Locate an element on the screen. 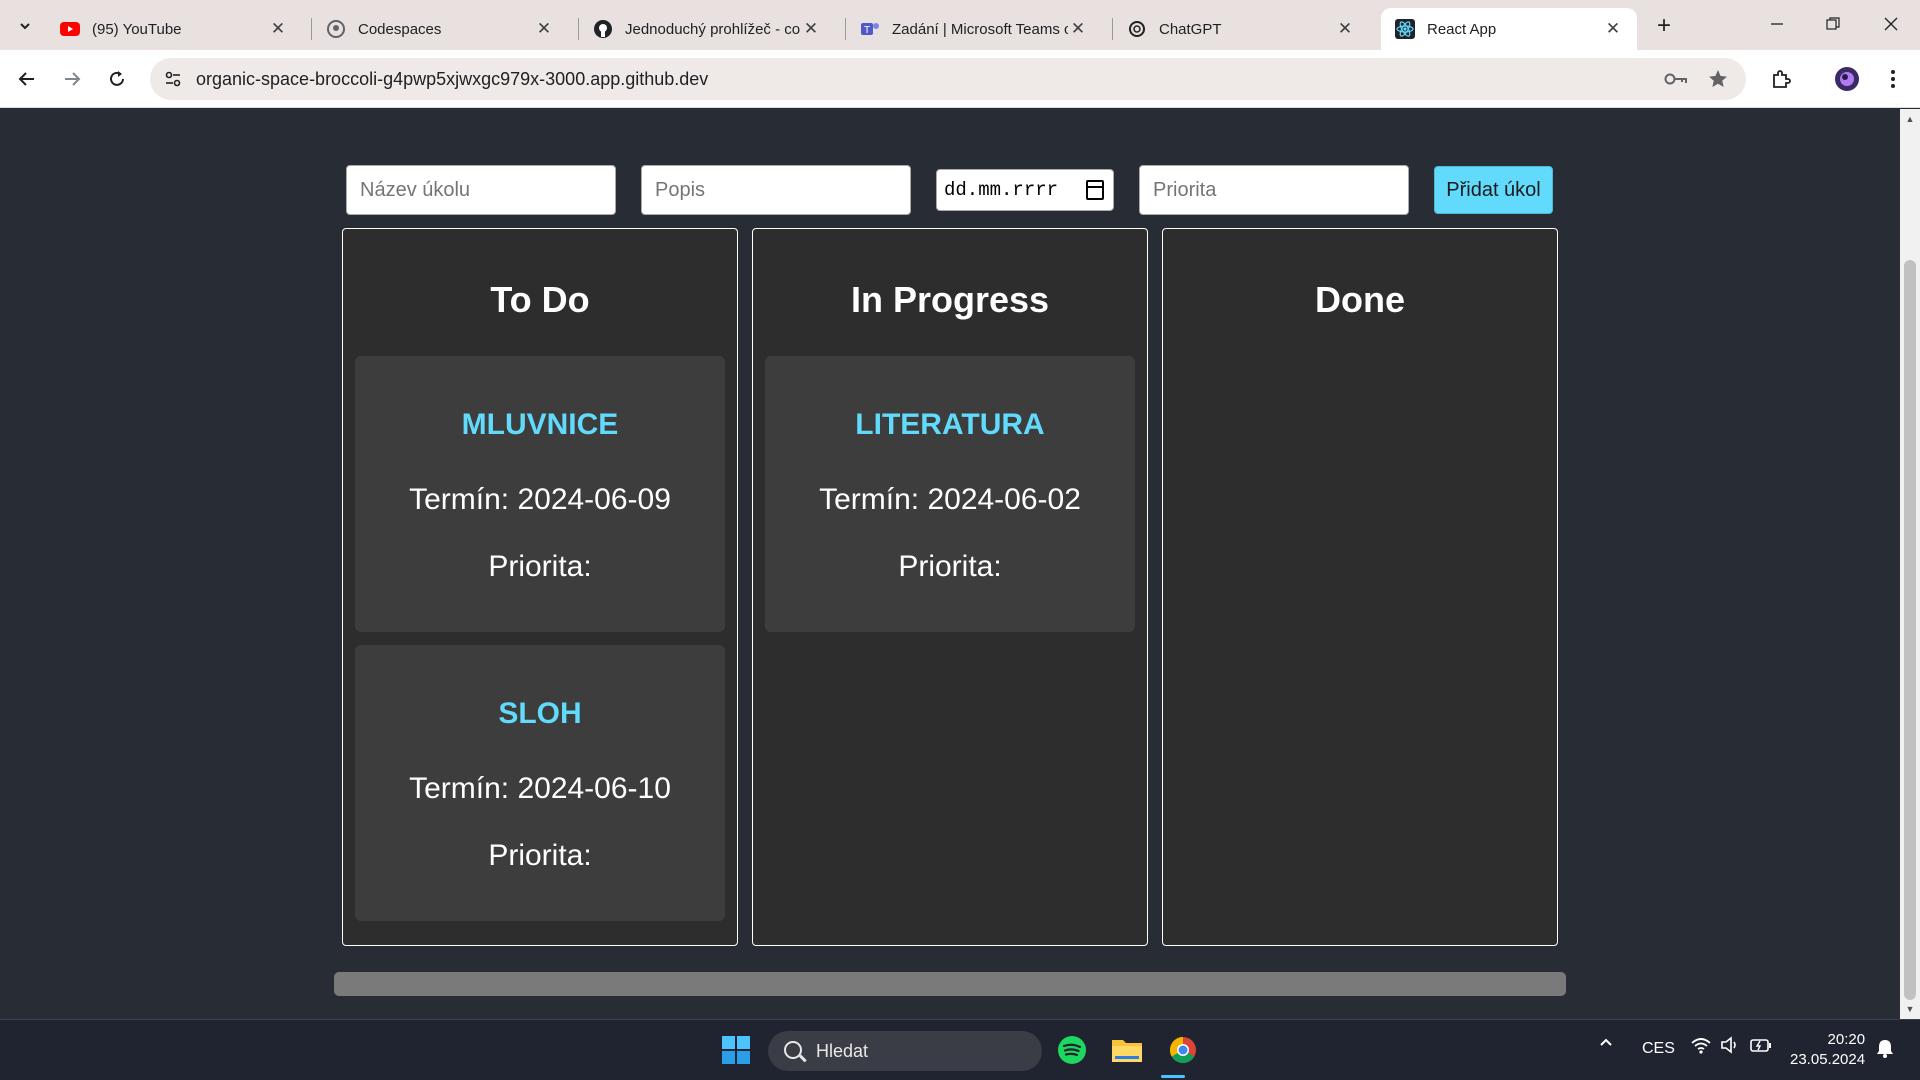  tab-teams: T Zadání | Microsoft Teams c ✕ is located at coordinates (974, 29).